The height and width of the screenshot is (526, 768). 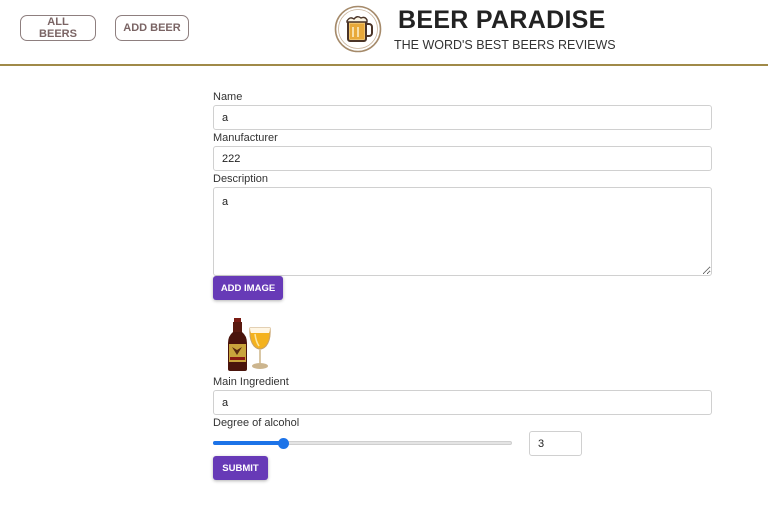 I want to click on alcohol-number-field, so click(x=555, y=443).